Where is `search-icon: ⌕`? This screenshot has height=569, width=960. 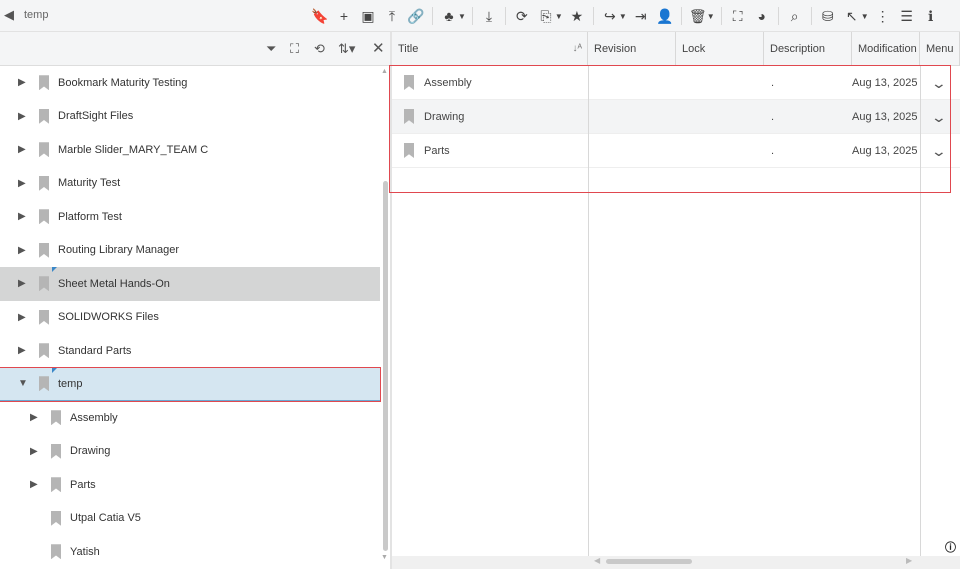 search-icon: ⌕ is located at coordinates (795, 16).